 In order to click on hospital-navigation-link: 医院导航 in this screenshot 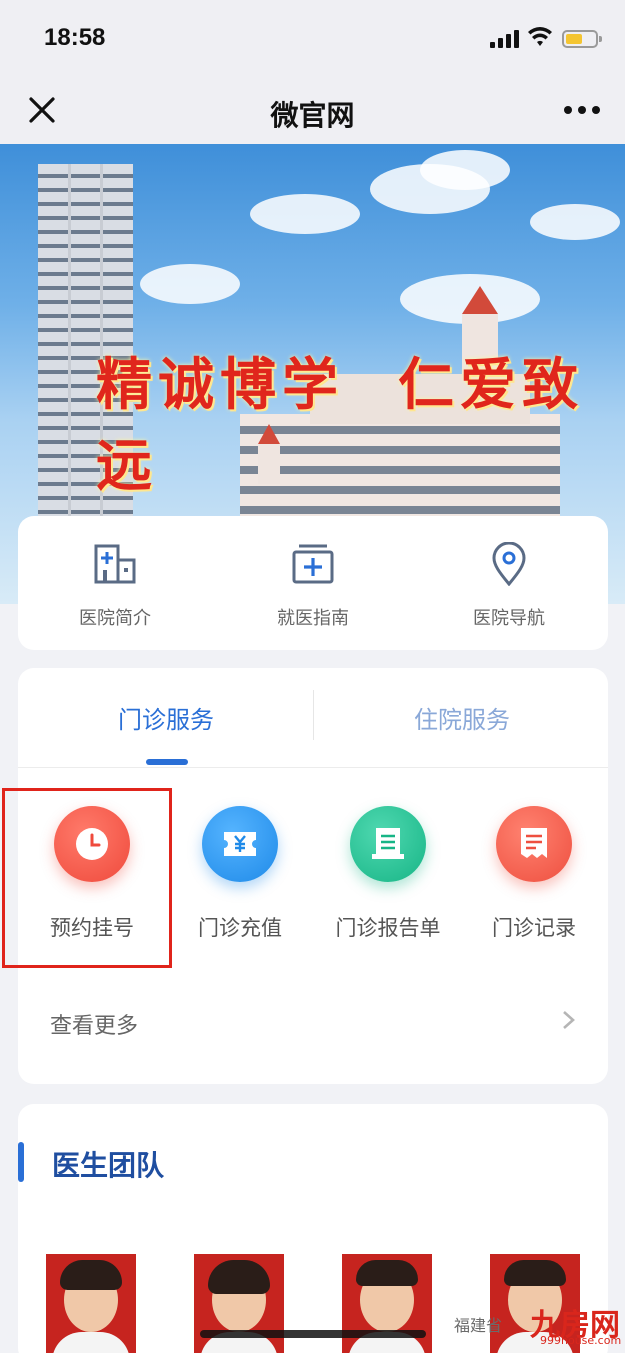, I will do `click(509, 585)`.